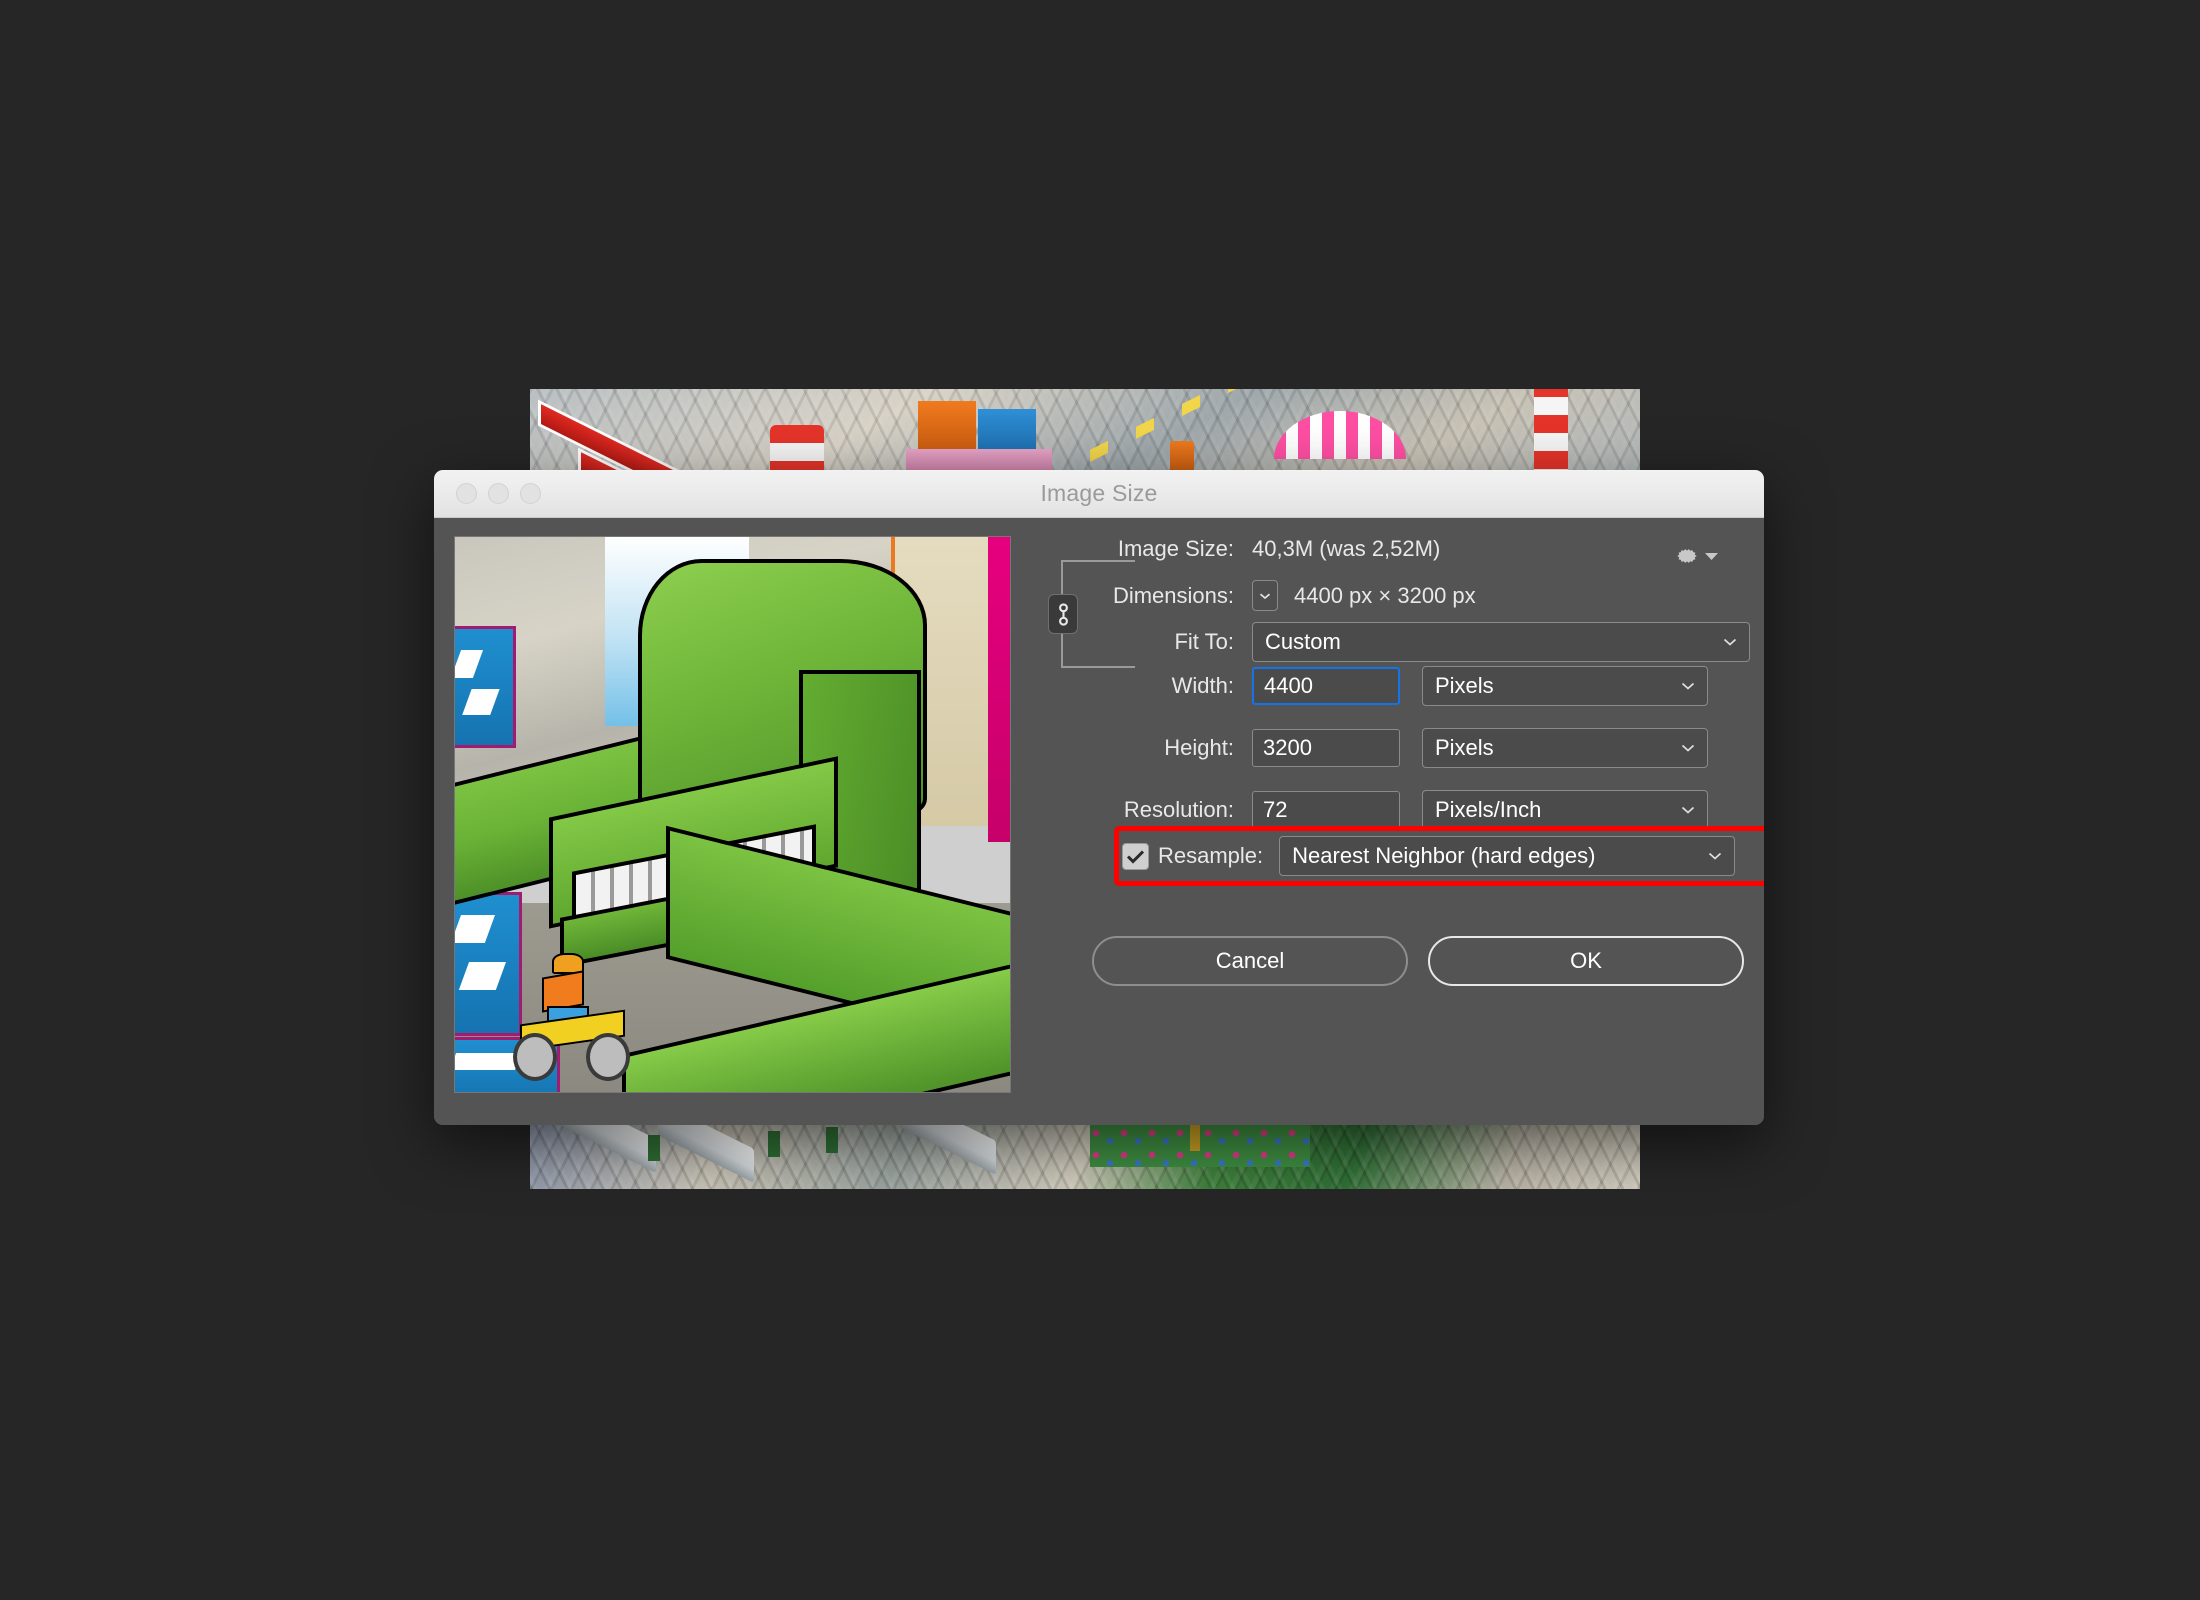 This screenshot has height=1600, width=2200. What do you see at coordinates (1565, 748) in the screenshot?
I see `height-unit-select: Pixels` at bounding box center [1565, 748].